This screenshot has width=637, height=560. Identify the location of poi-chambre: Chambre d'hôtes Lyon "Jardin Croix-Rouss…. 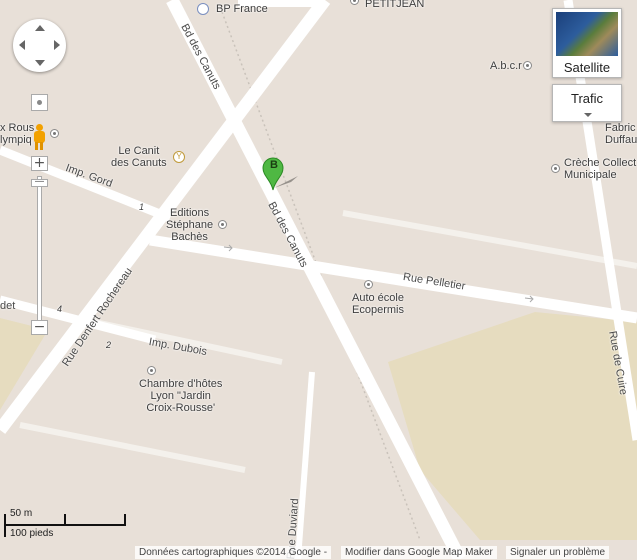
(180, 396).